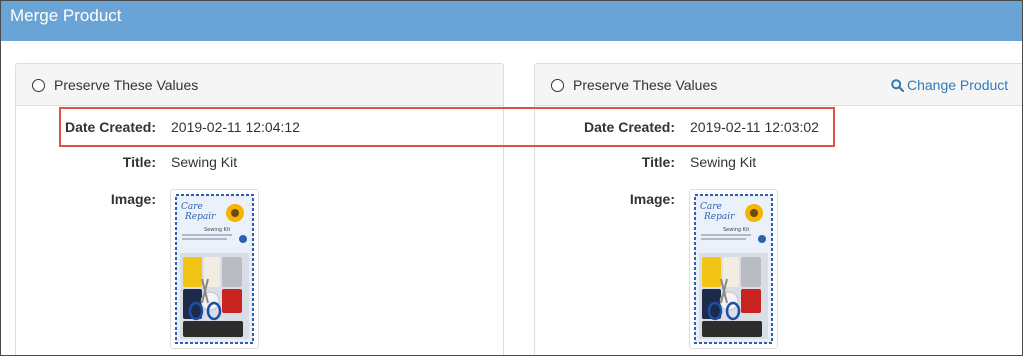  I want to click on right-panel-header: Preserve These Values Change Product, so click(778, 85).